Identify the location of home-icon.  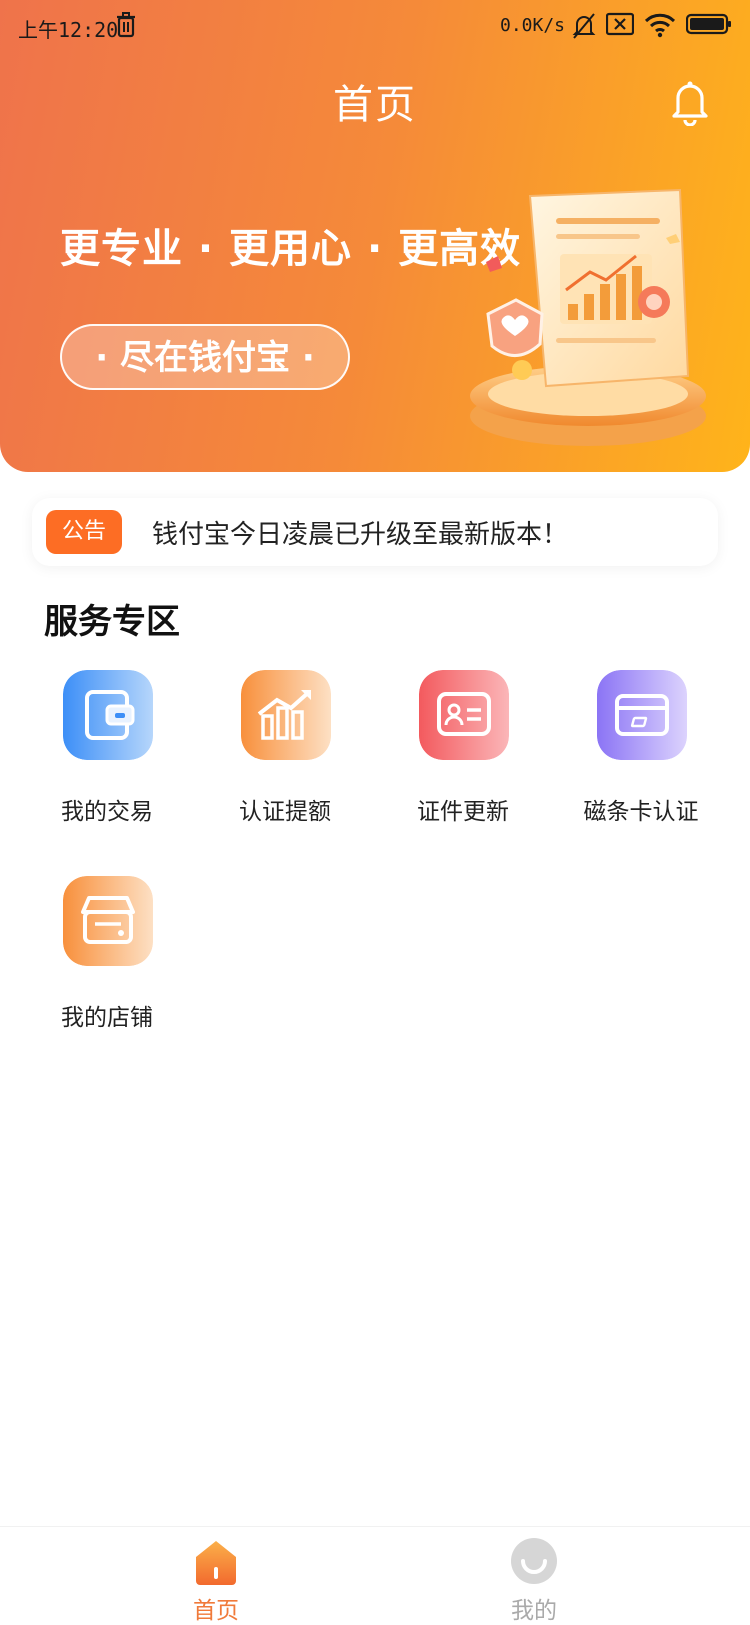
(216, 1563).